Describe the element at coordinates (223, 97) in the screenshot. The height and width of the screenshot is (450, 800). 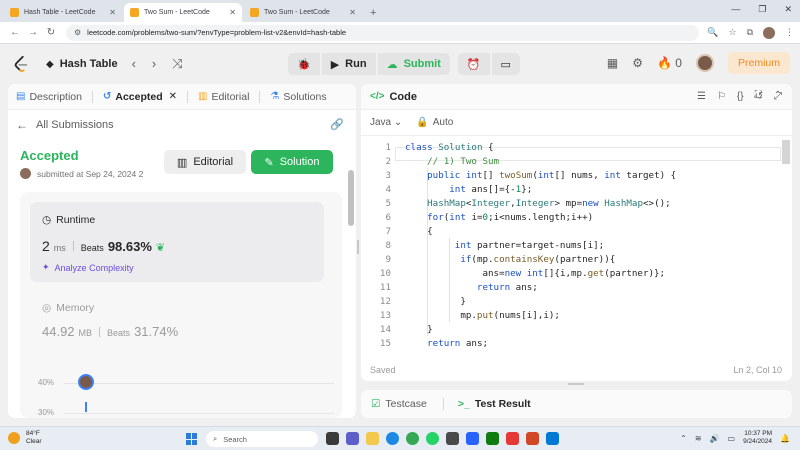
I see `tab-editorial: ▥ Editorial` at that location.